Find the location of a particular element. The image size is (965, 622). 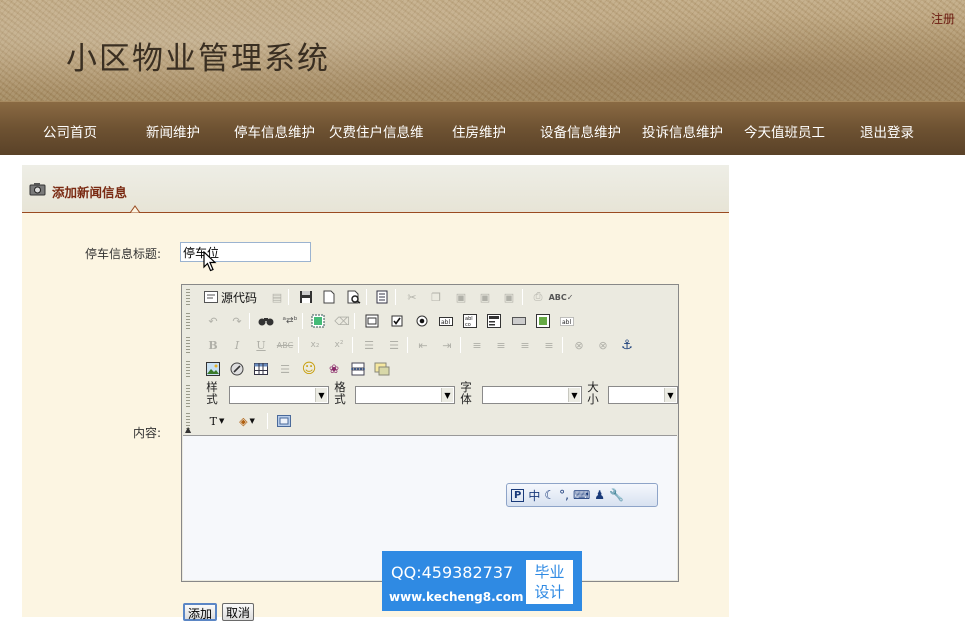

nav-item-home: 公司首页 is located at coordinates (70, 131).